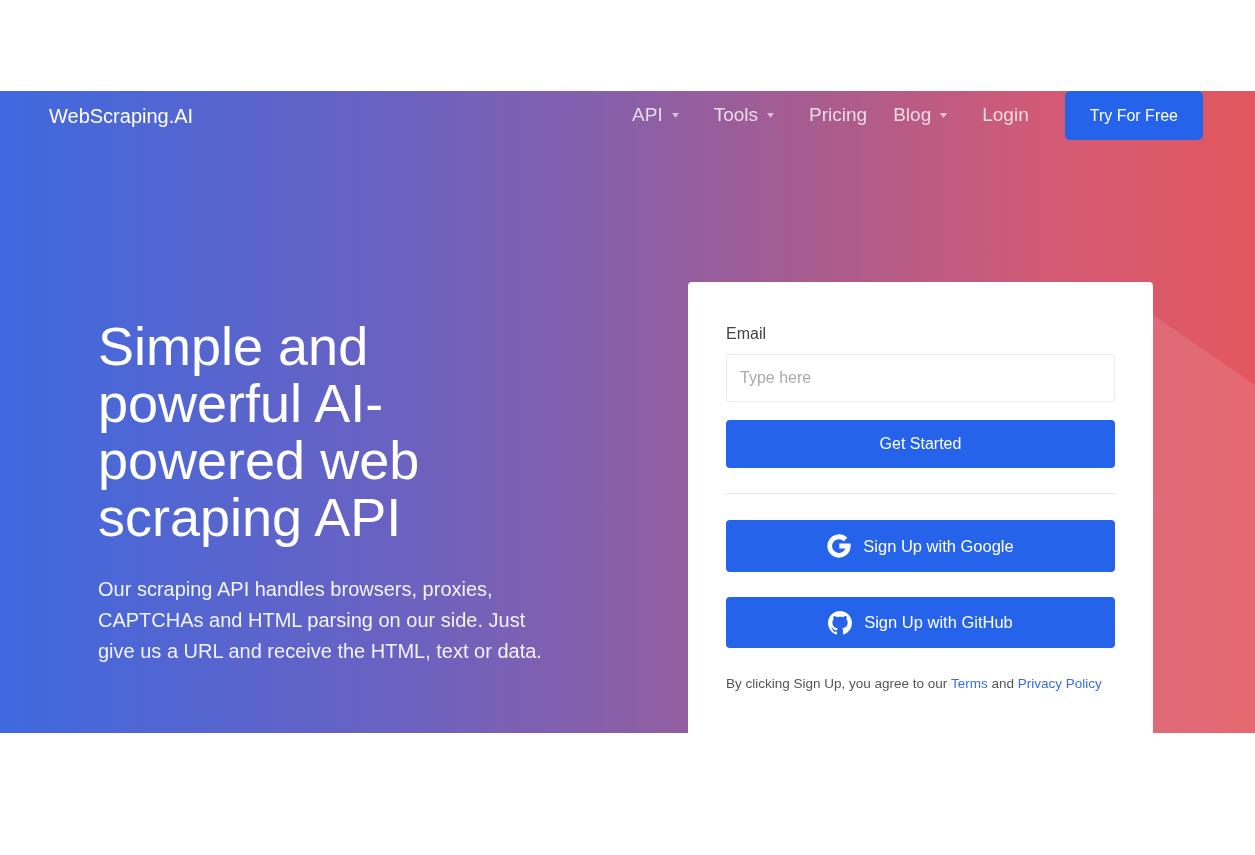  I want to click on consent-text: By clicking Sign Up, you agree to our Terms and Privacy Policy, so click(914, 684).